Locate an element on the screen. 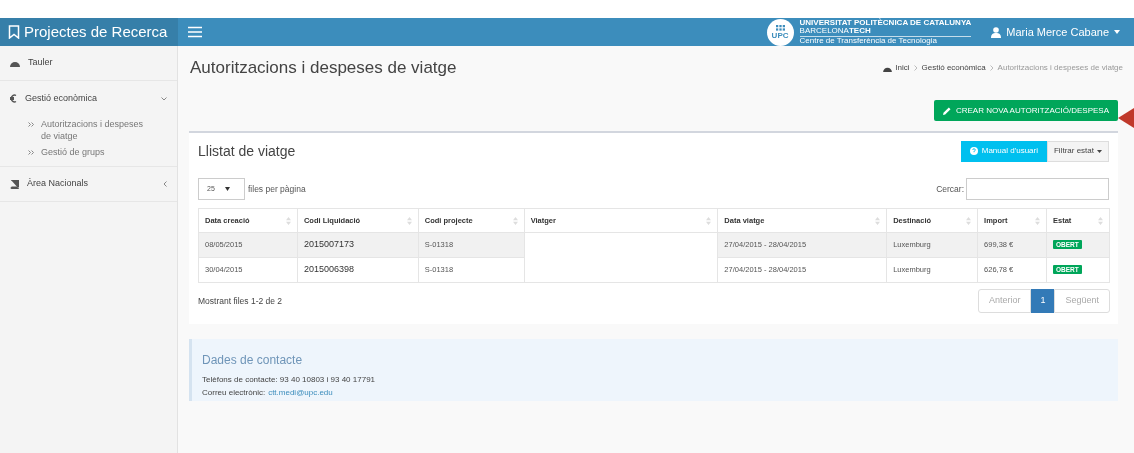 The image size is (1134, 453). logo-icon is located at coordinates (780, 27).